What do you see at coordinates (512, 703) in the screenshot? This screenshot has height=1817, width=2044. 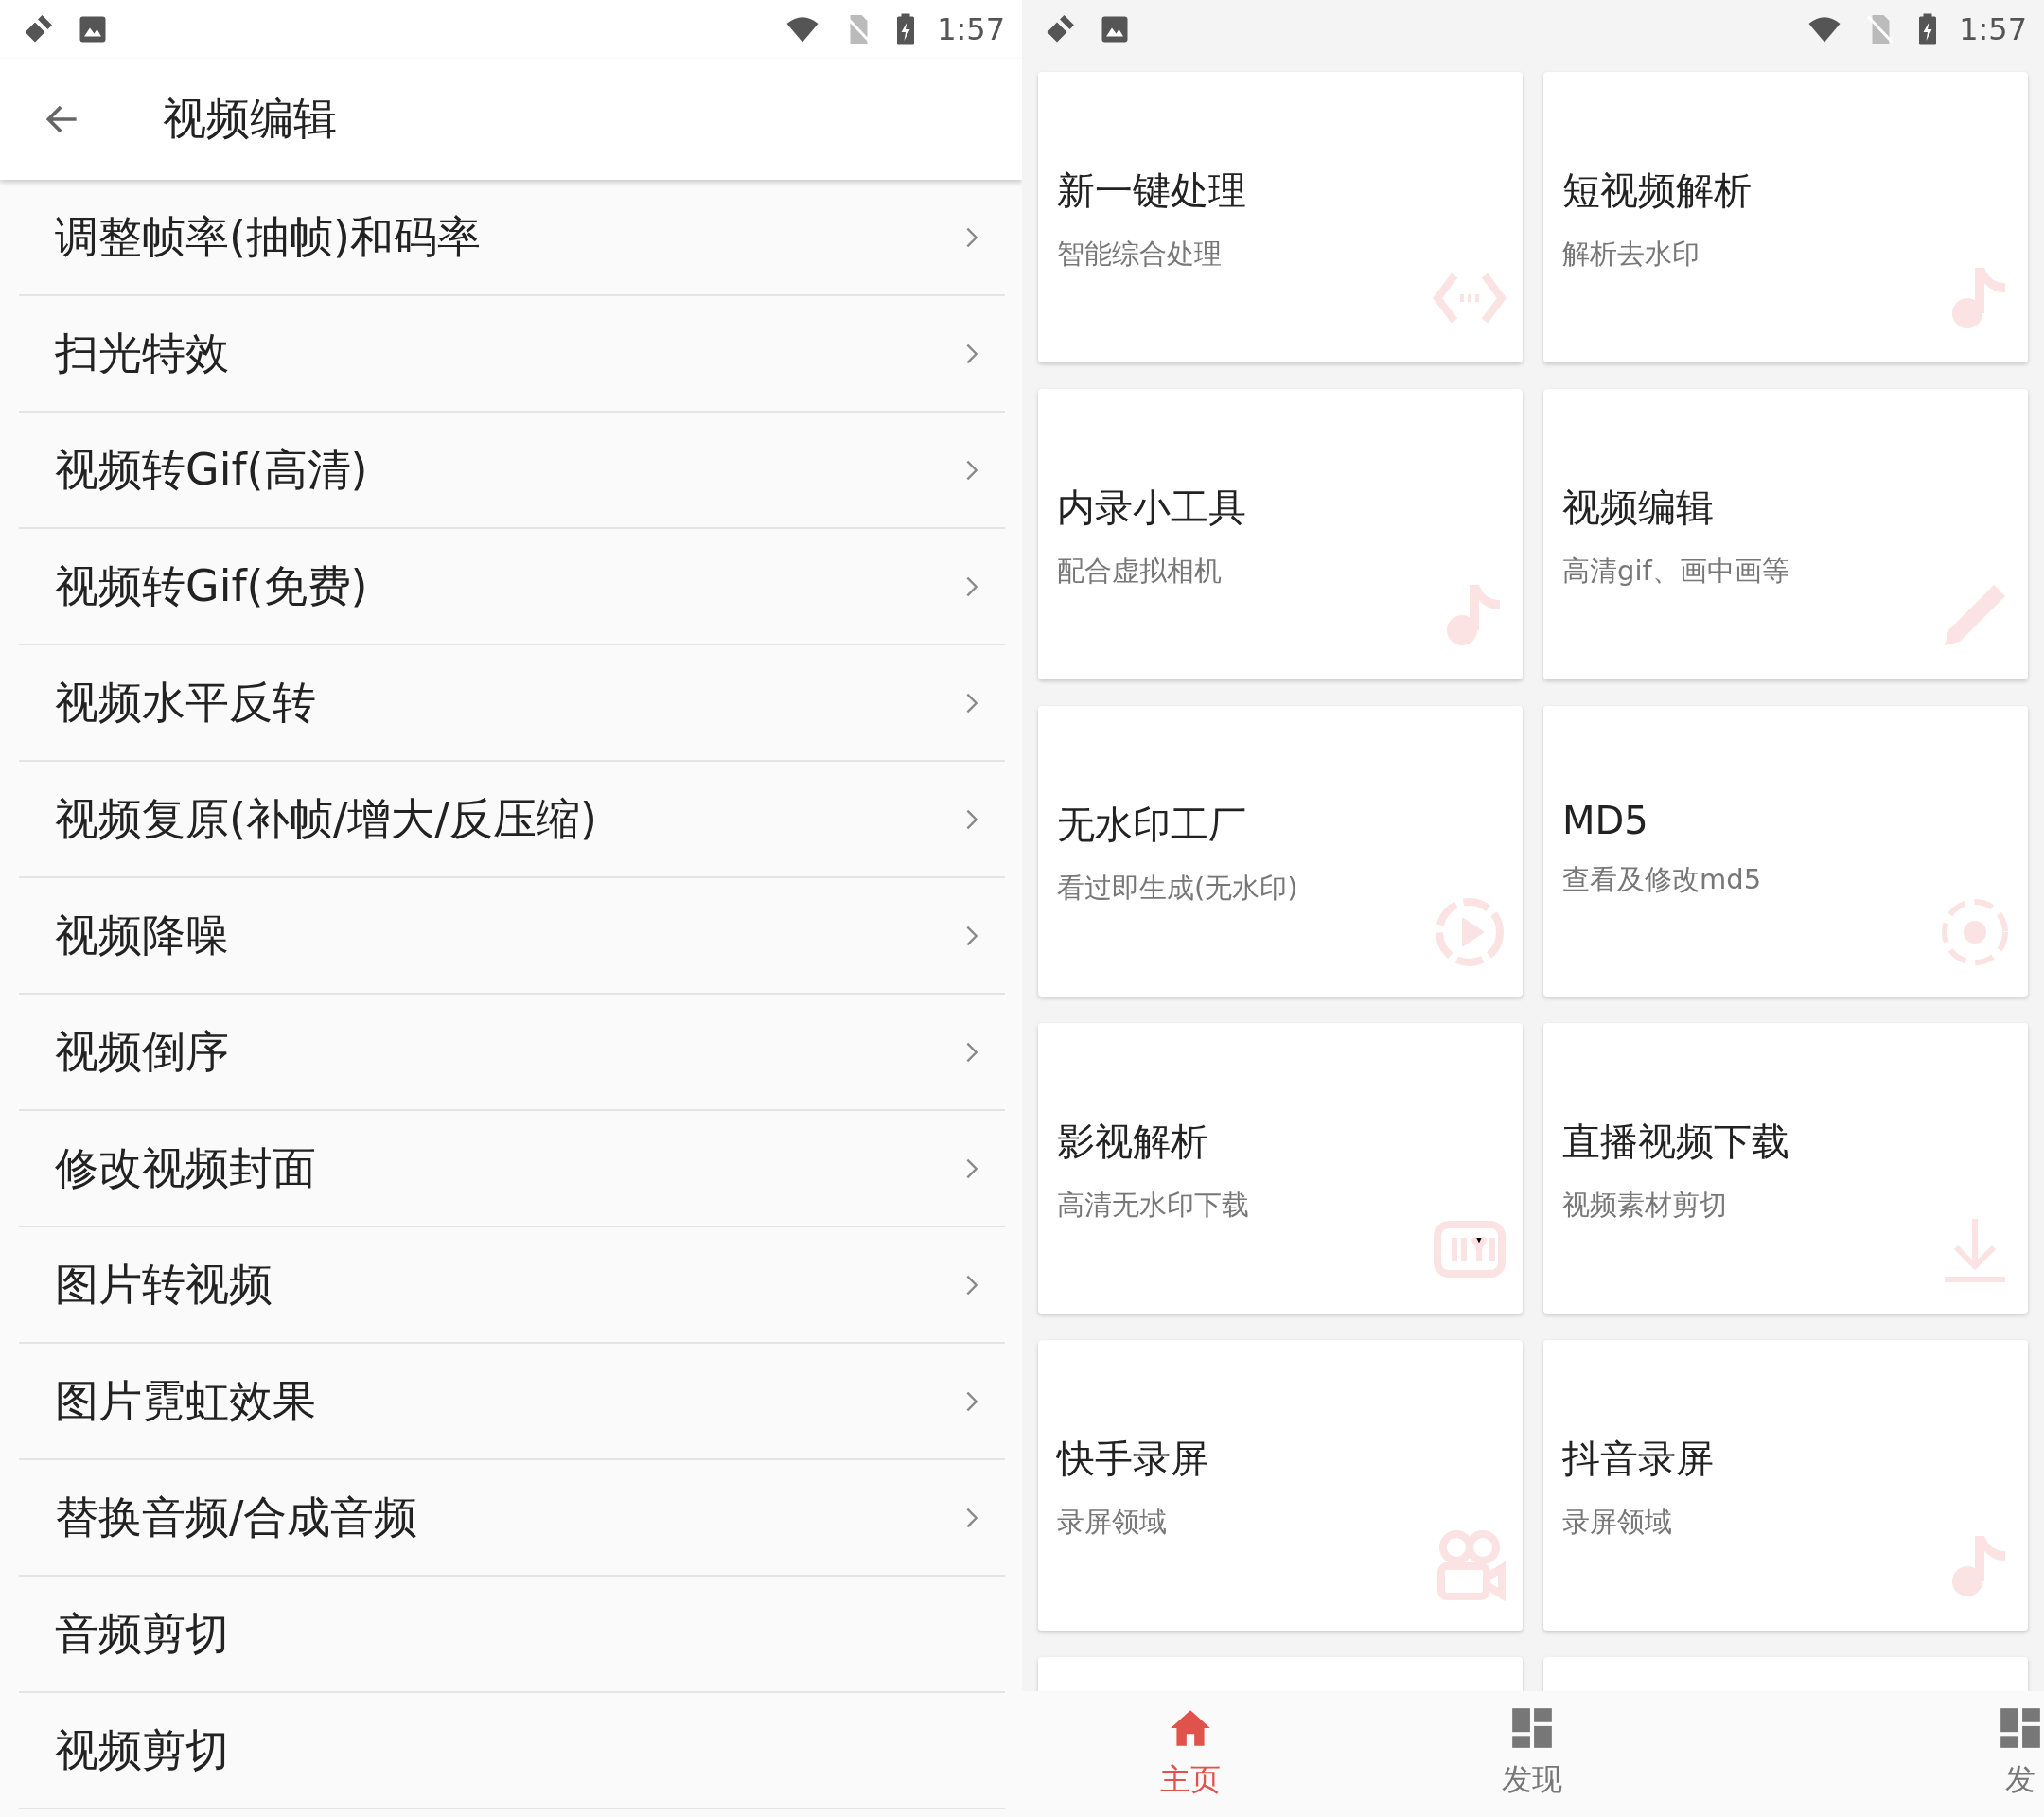 I see `menu-item: 视频水平反转` at bounding box center [512, 703].